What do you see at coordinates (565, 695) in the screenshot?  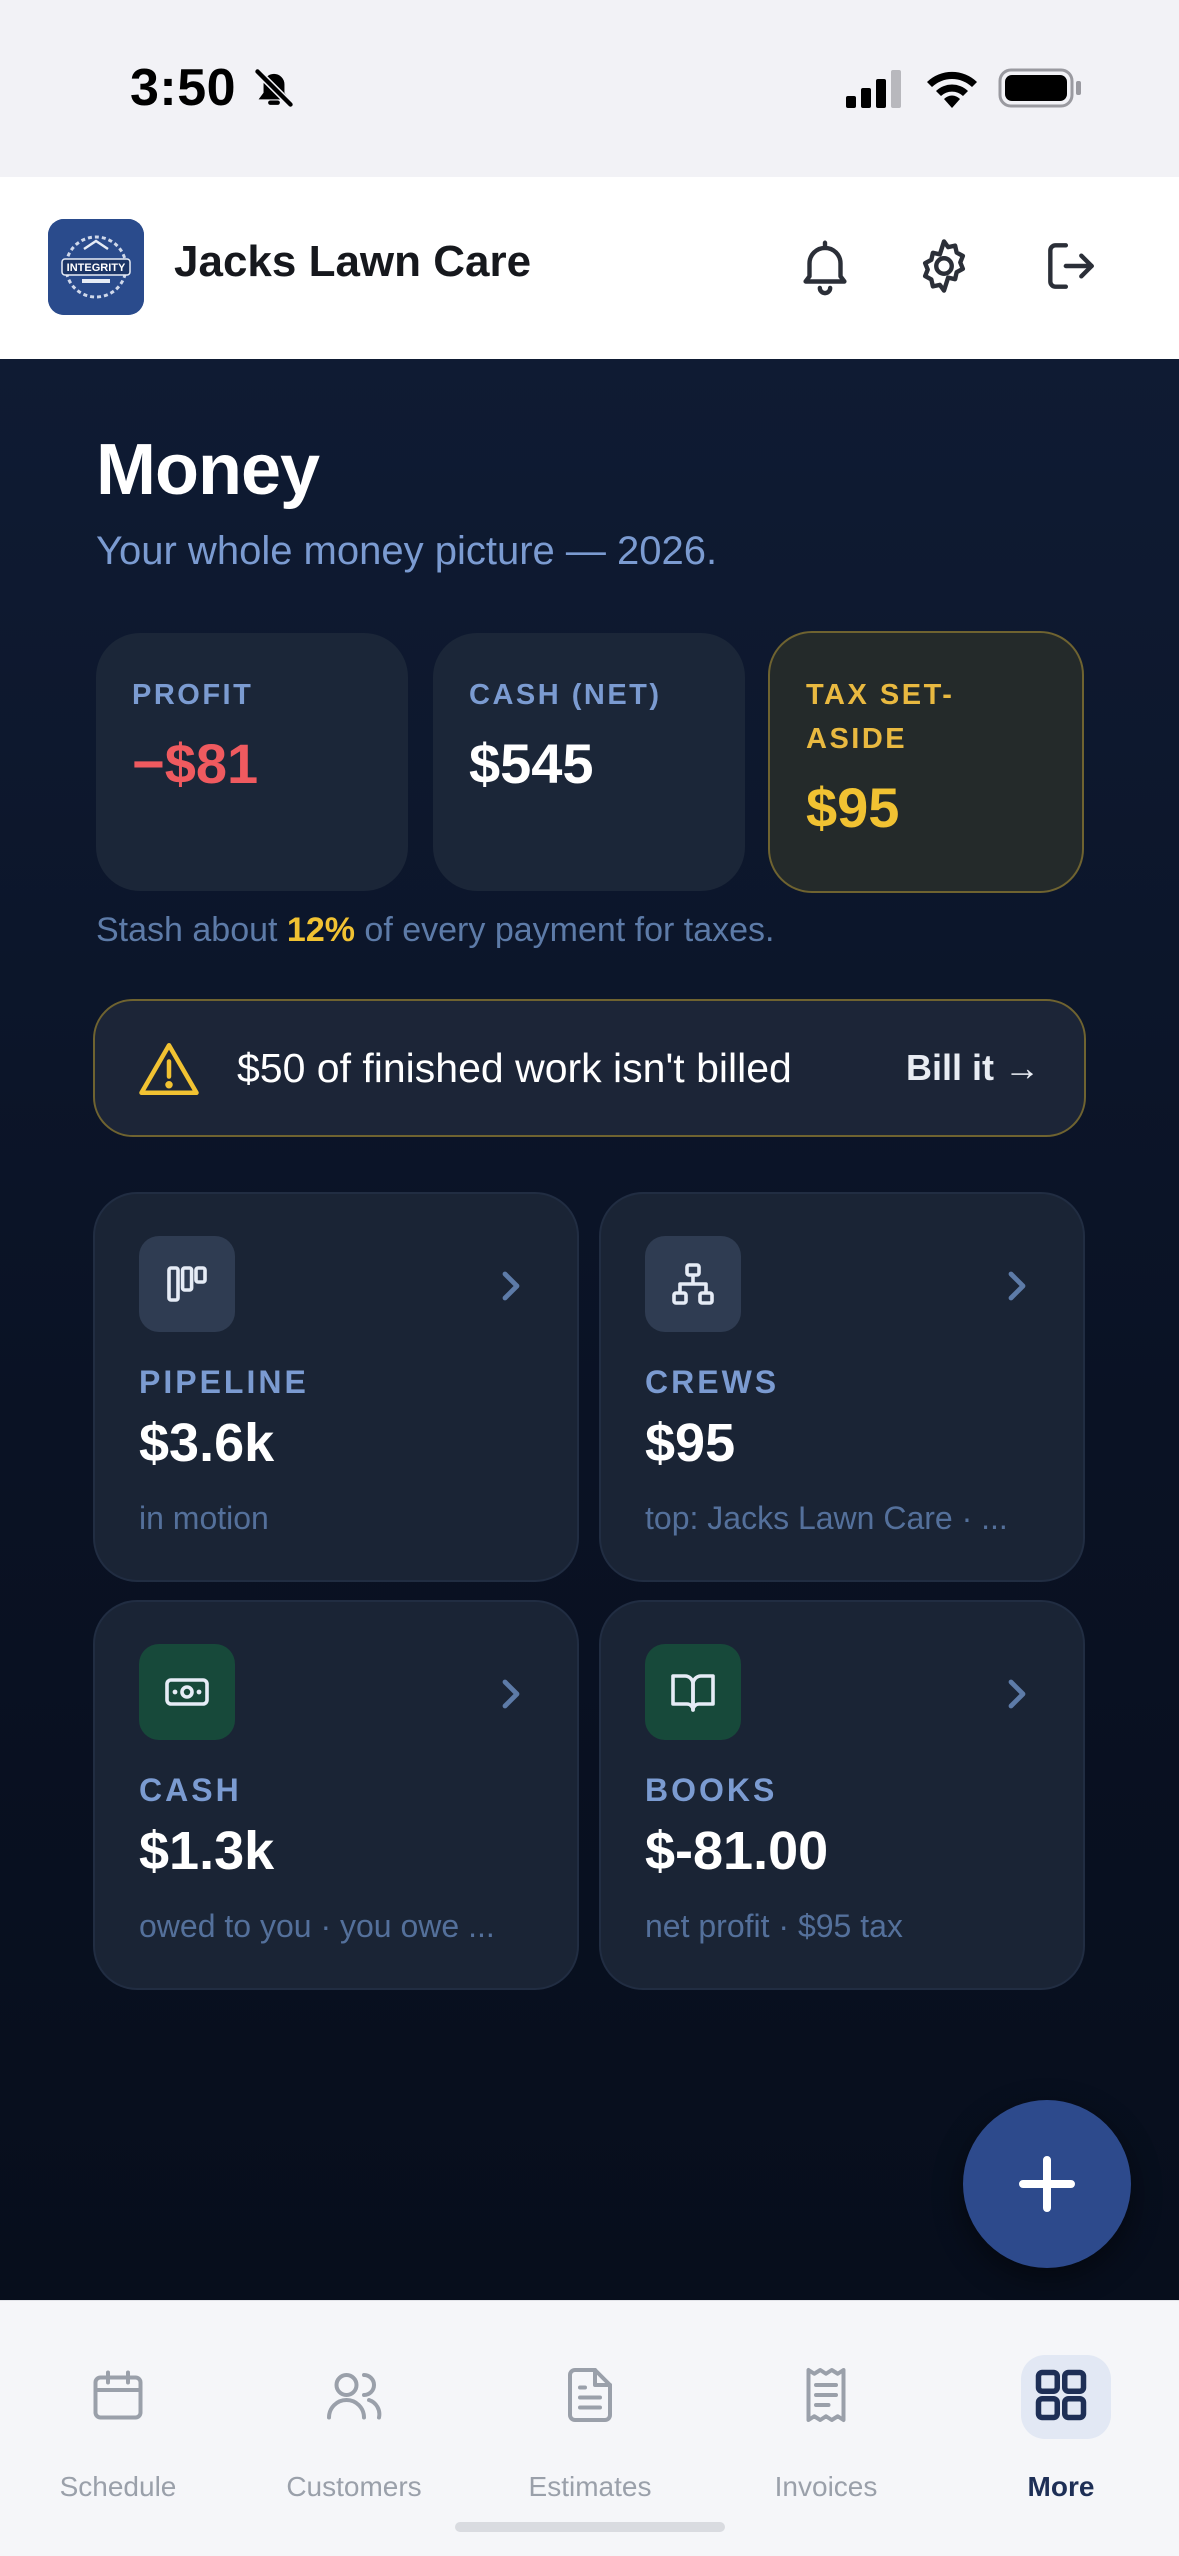 I see `stat-label: CASH (NET)` at bounding box center [565, 695].